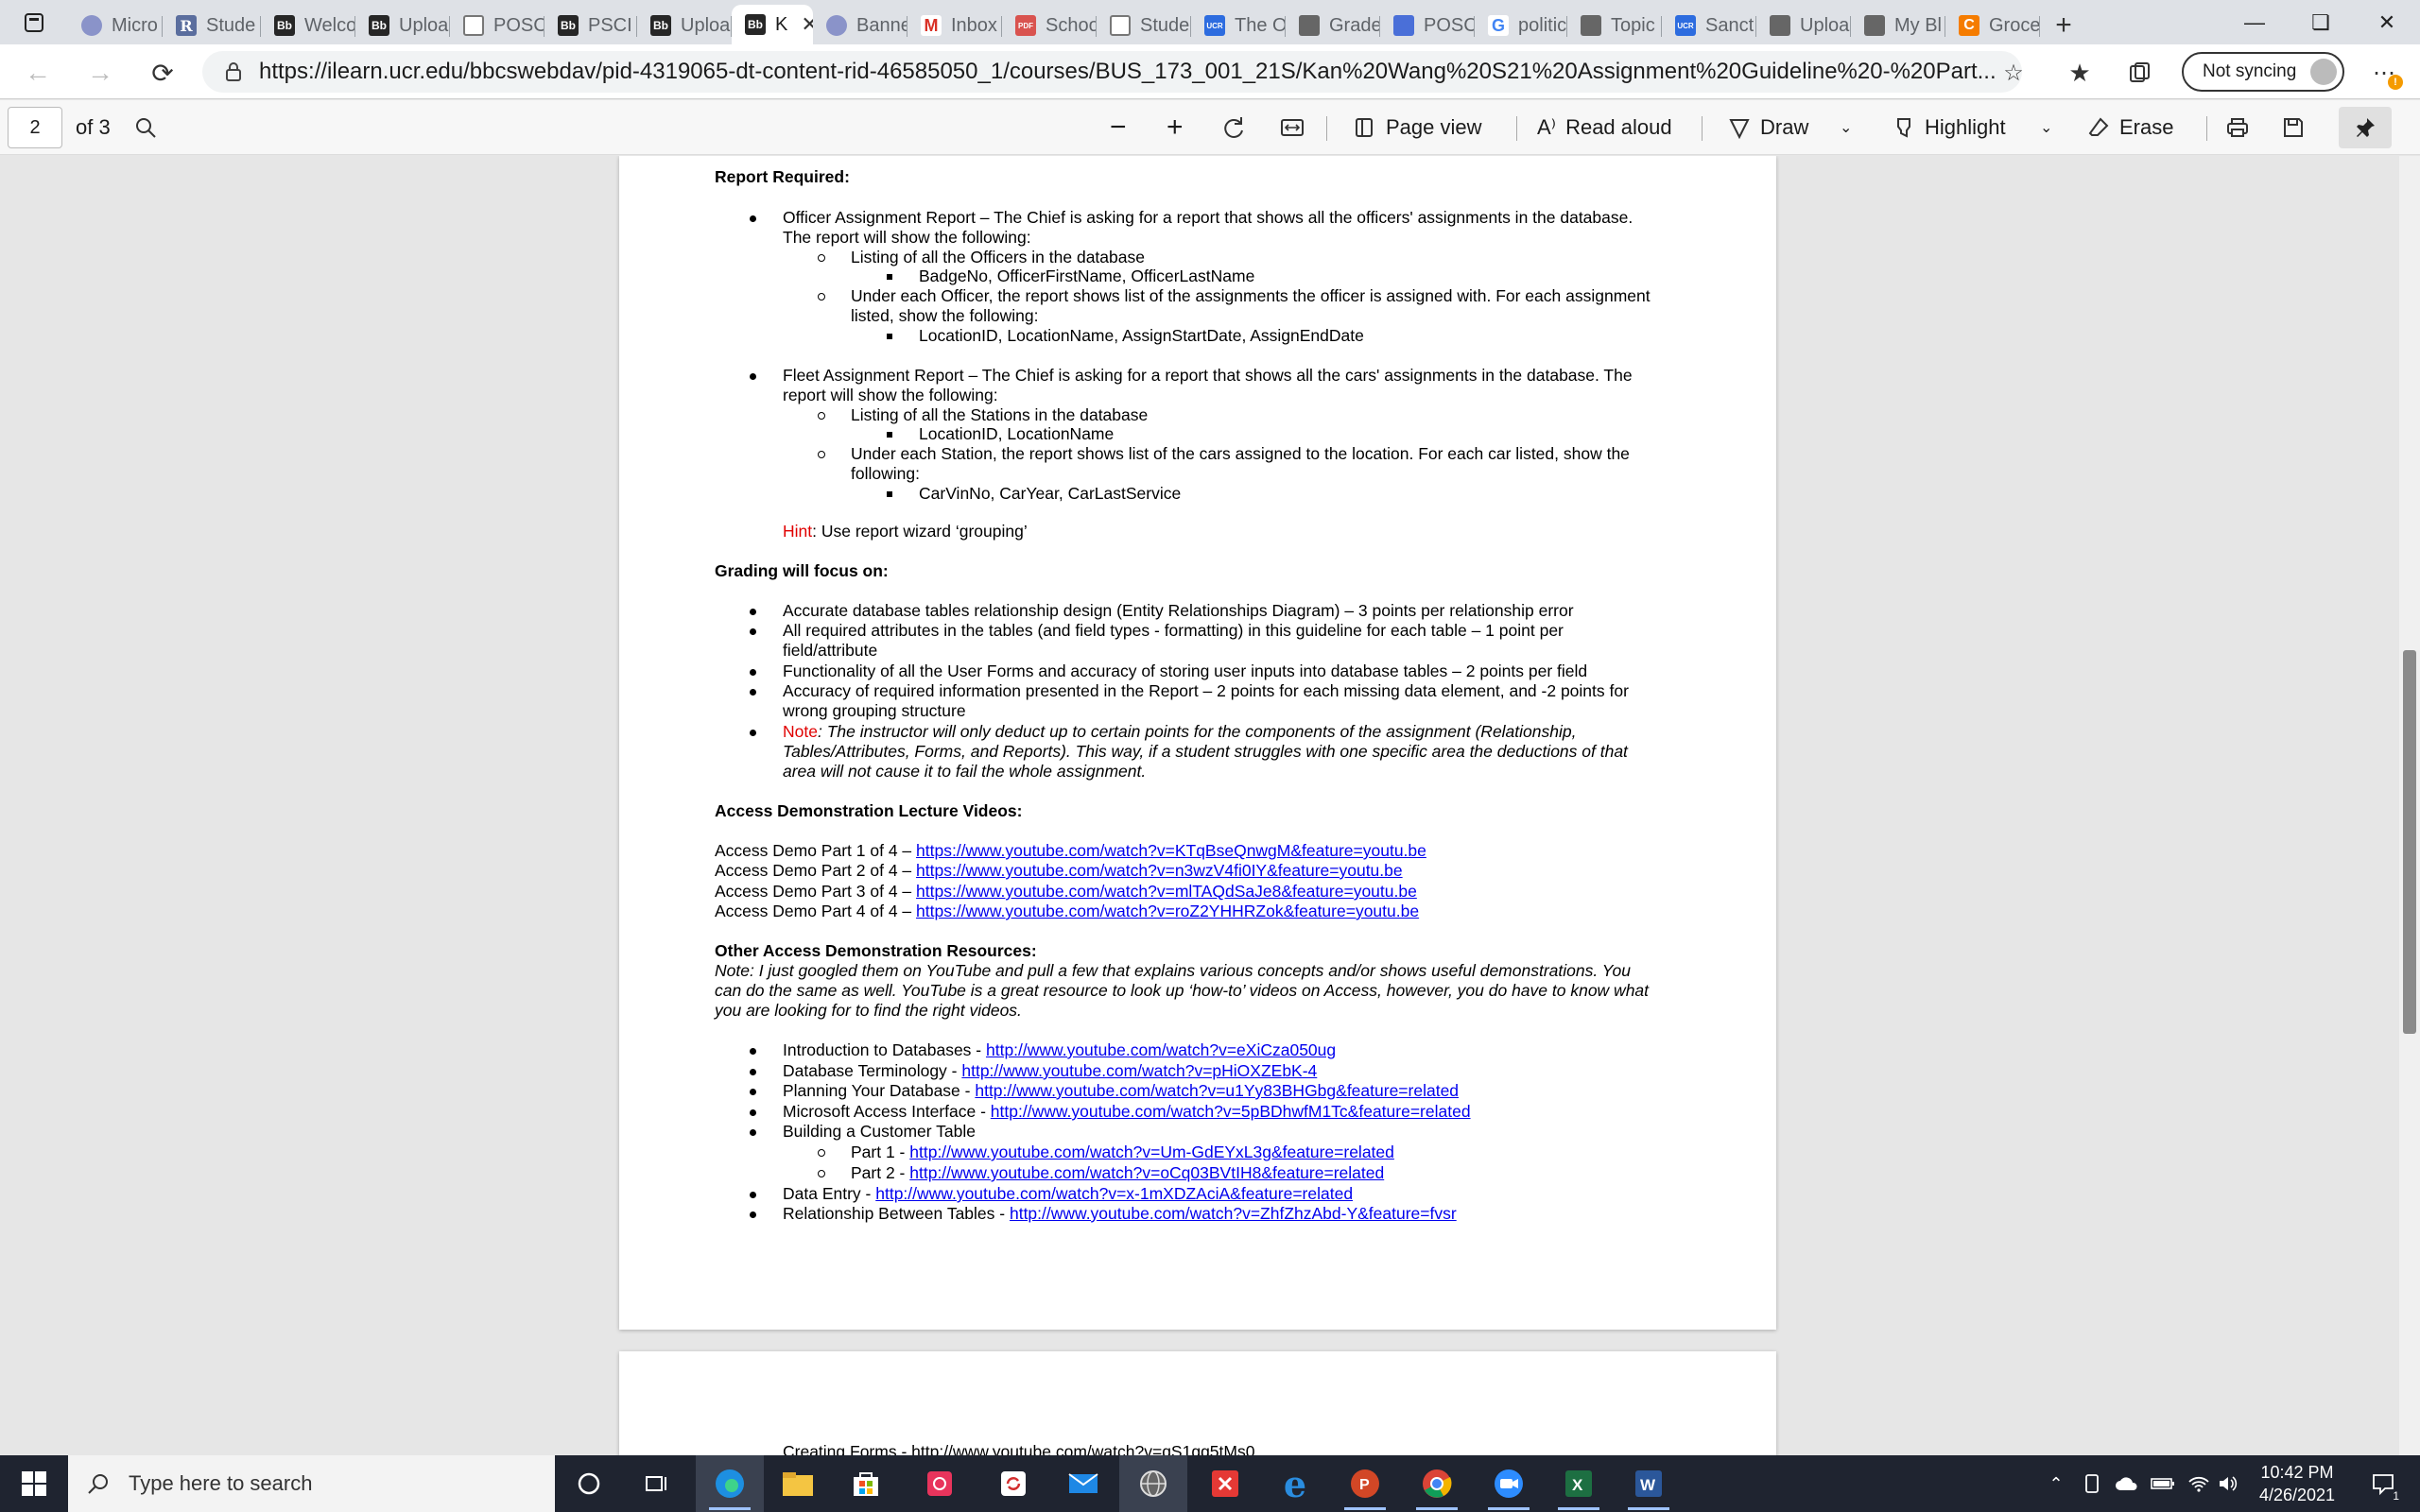 Image resolution: width=2420 pixels, height=1512 pixels. Describe the element at coordinates (2056, 1483) in the screenshot. I see `show-hidden-icons-chevron-up-icon: ⌃` at that location.